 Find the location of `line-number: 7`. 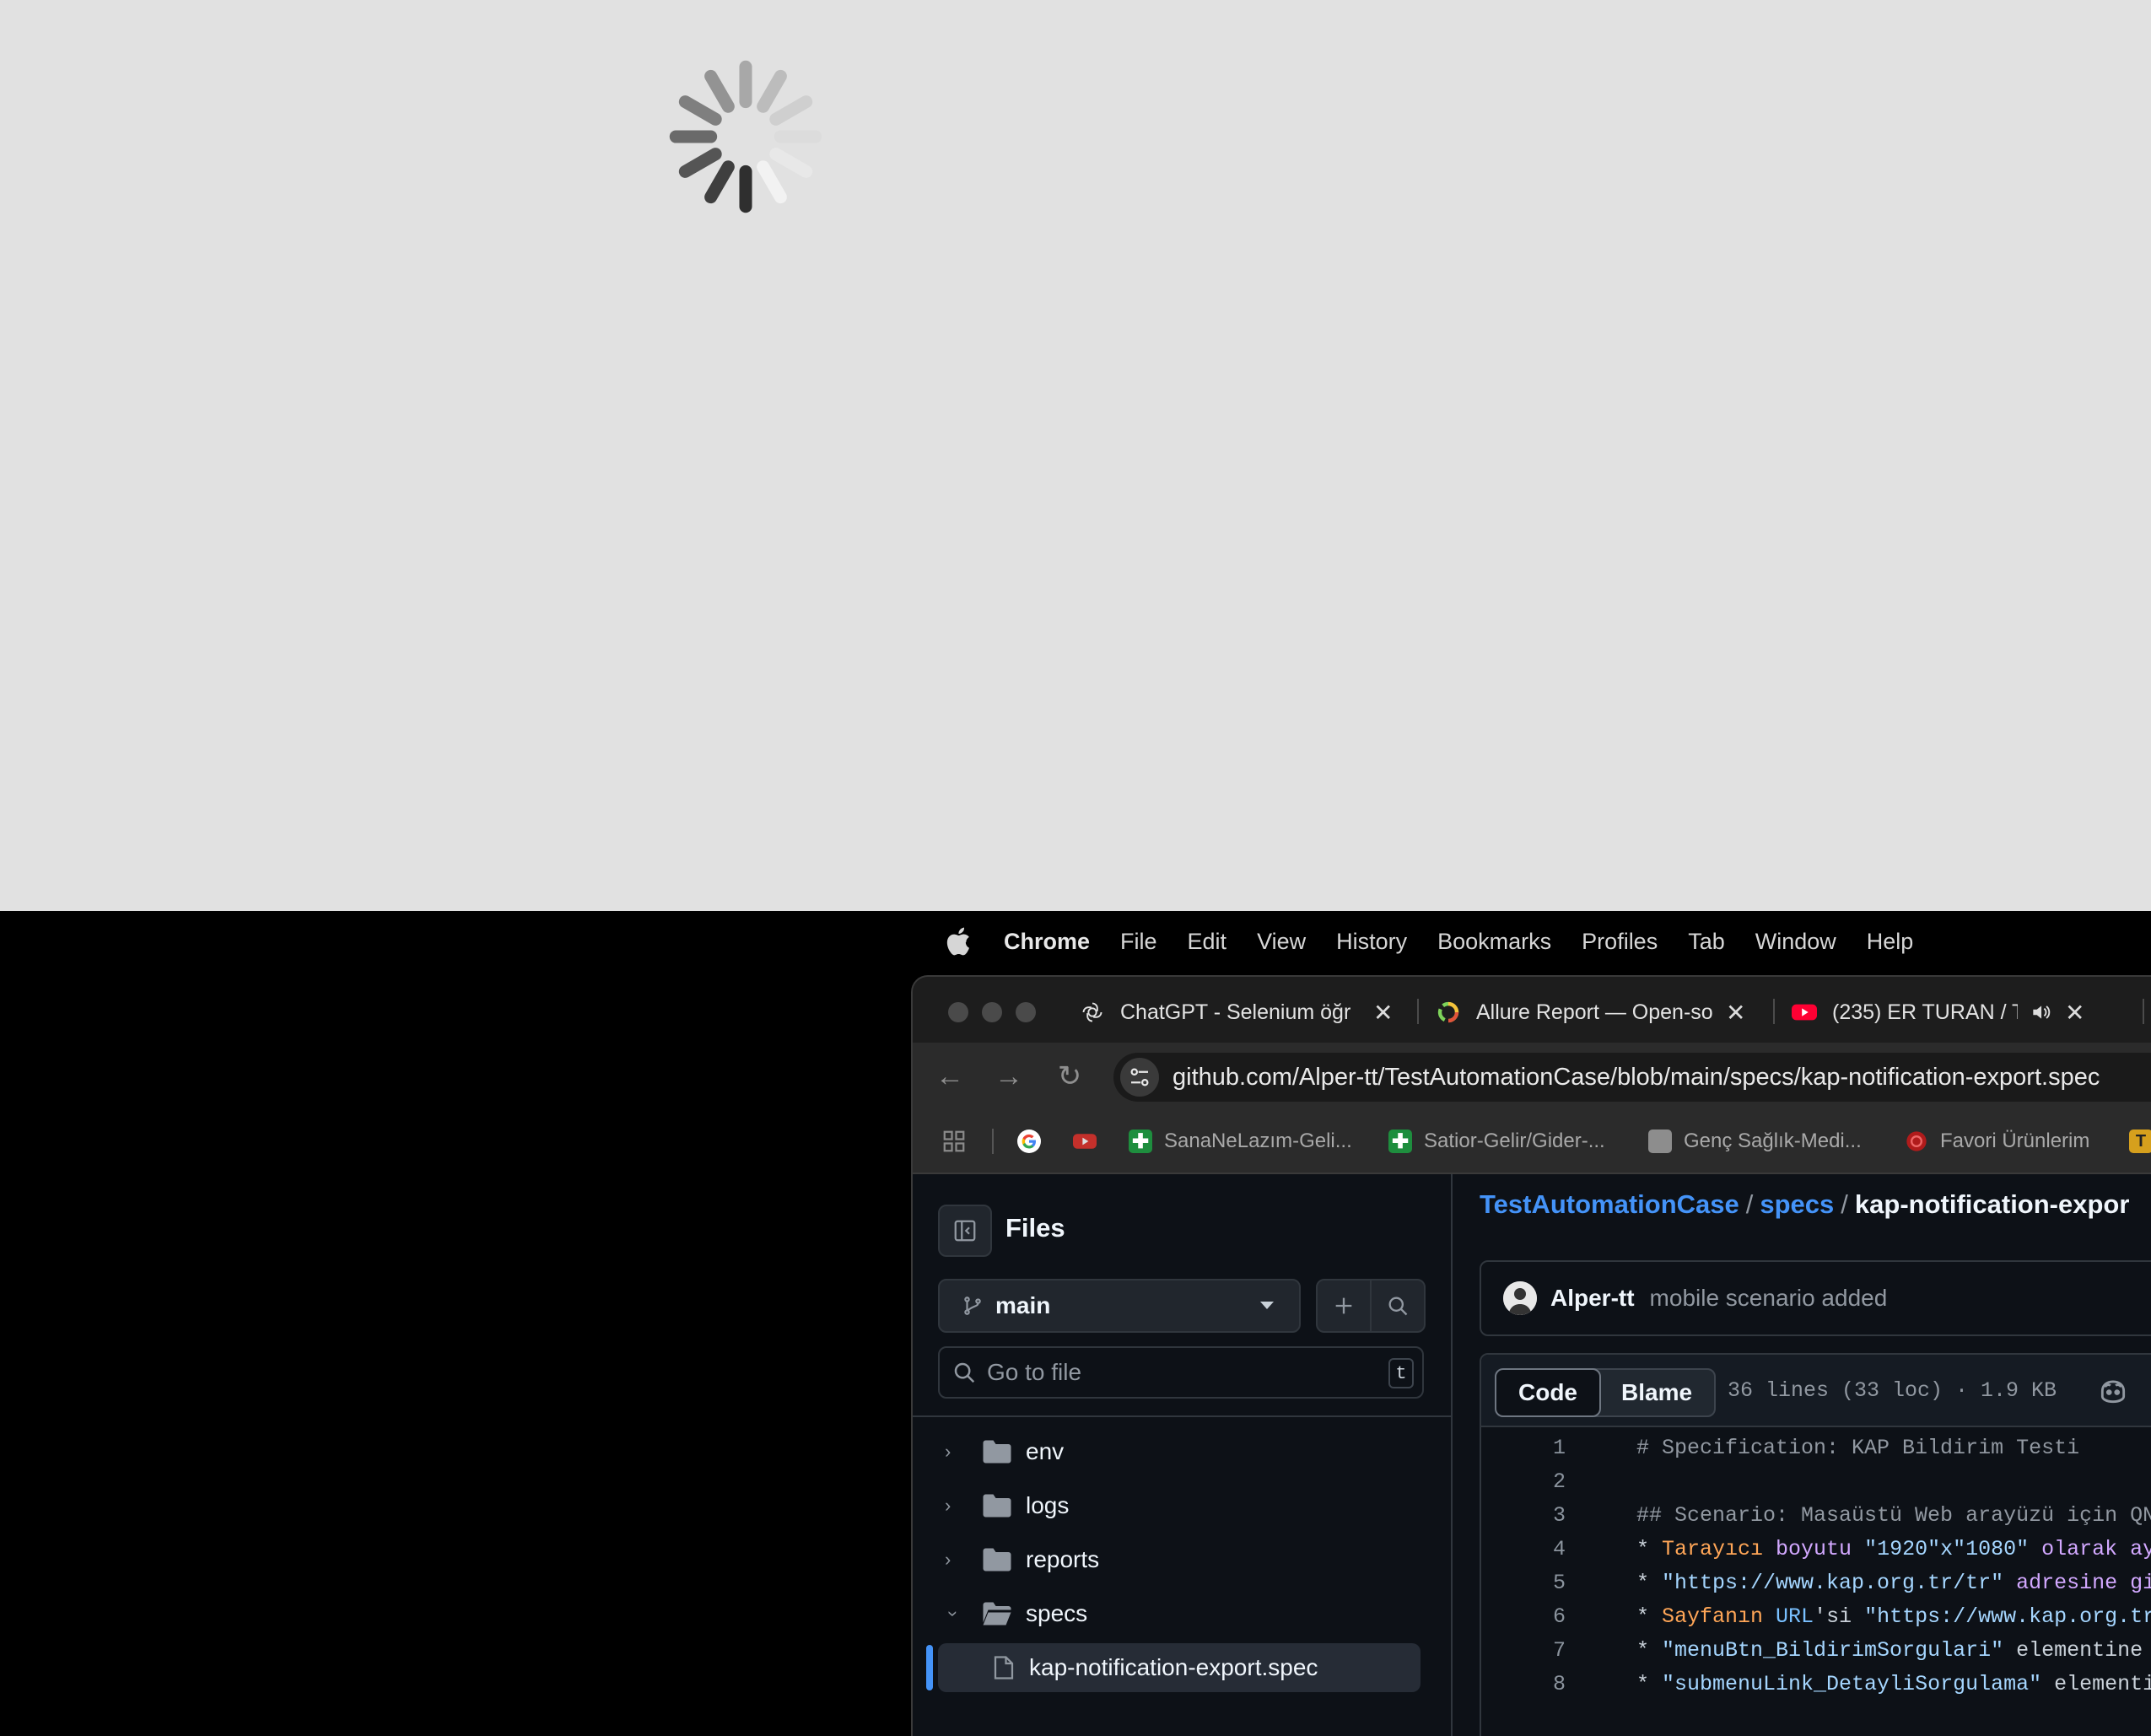

line-number: 7 is located at coordinates (1523, 1650).